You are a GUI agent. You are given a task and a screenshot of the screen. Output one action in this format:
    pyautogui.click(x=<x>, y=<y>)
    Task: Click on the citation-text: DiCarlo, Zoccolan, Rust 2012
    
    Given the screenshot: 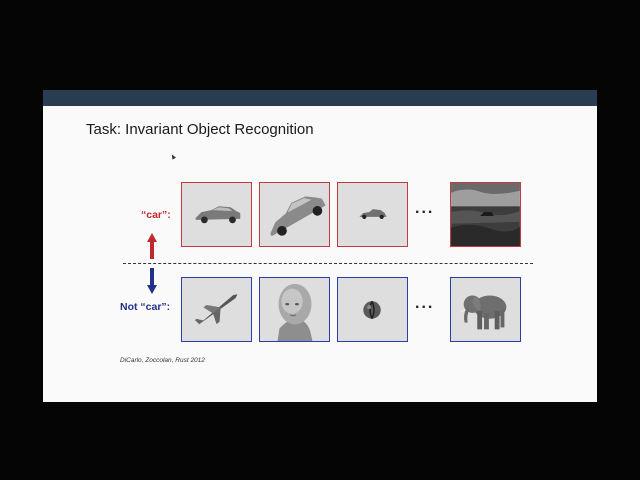 What is the action you would take?
    pyautogui.click(x=162, y=360)
    